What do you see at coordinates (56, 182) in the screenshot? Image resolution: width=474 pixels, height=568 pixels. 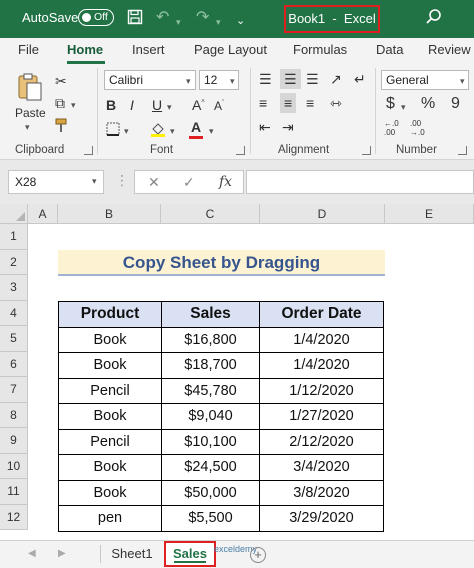 I see `name-box: X28` at bounding box center [56, 182].